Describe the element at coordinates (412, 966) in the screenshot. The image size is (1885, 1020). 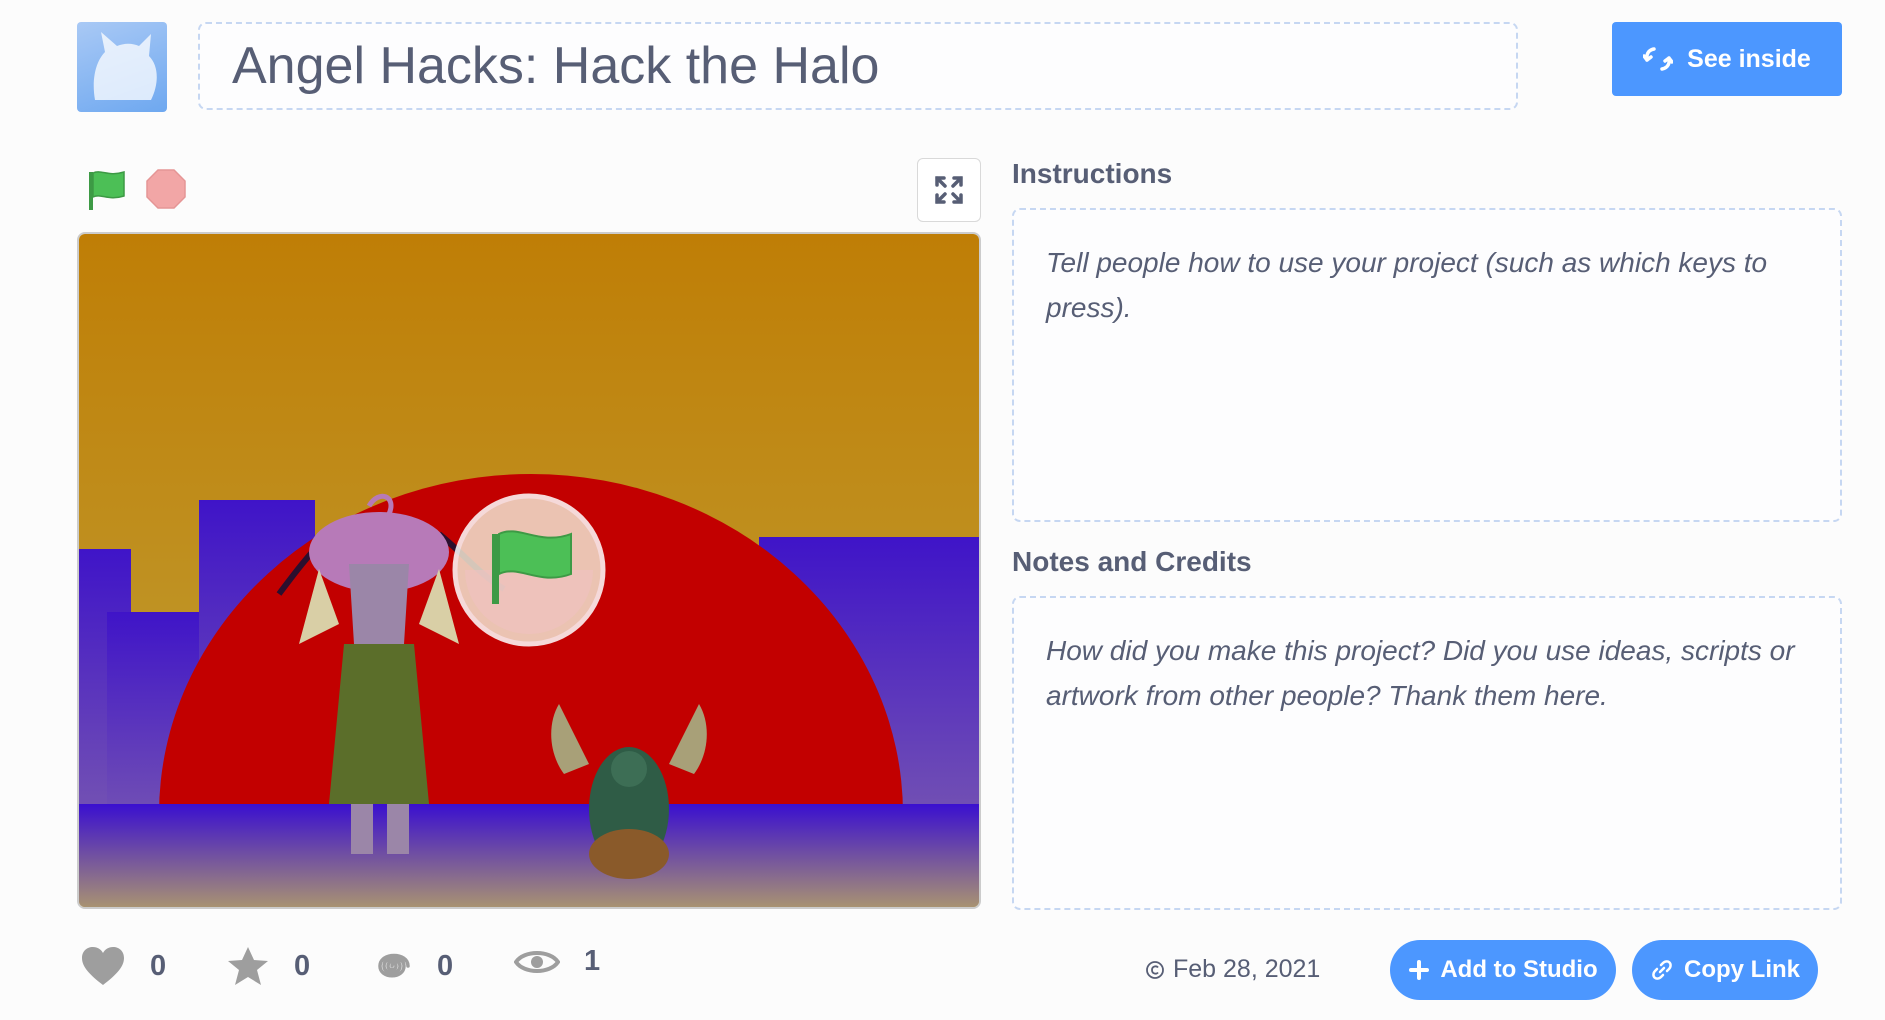
I see `remix-stat: 0` at that location.